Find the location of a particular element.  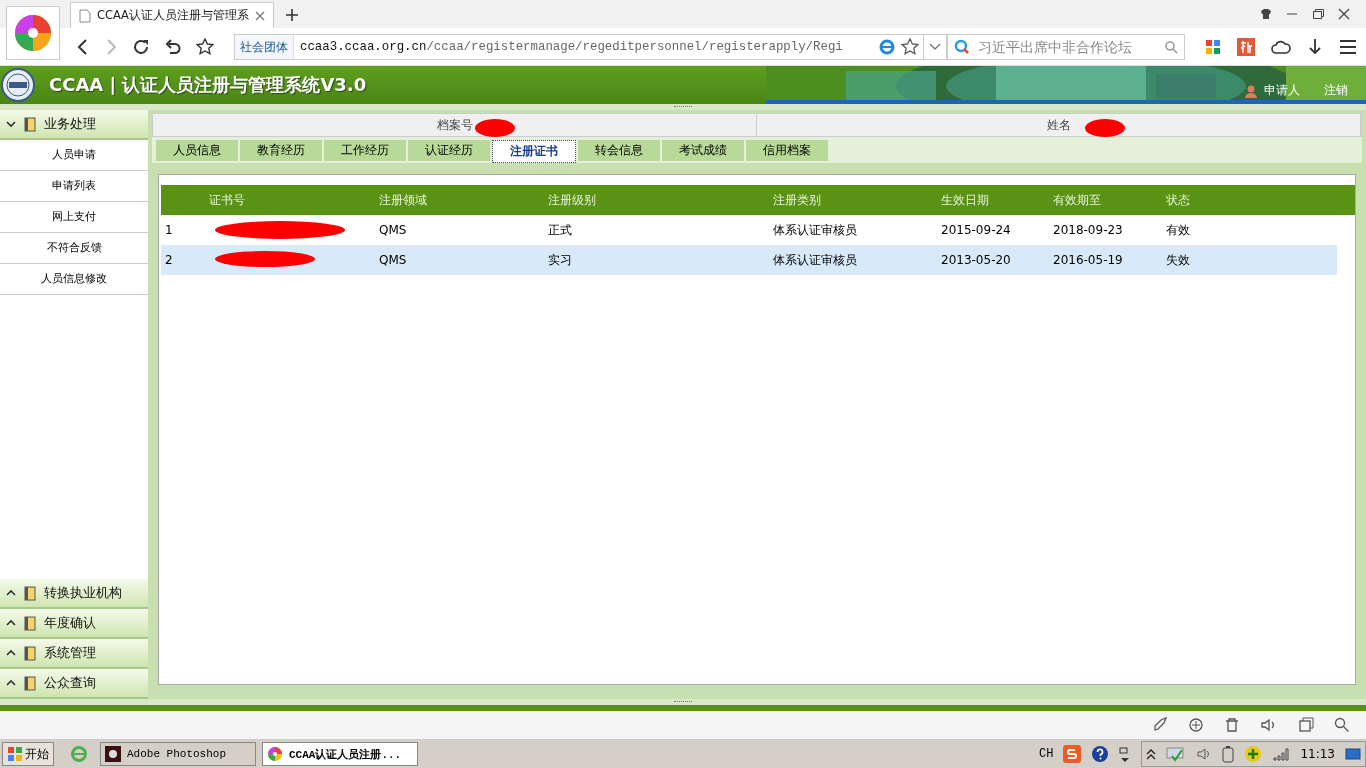

sidebar-item: 人员信息修改 is located at coordinates (74, 279).